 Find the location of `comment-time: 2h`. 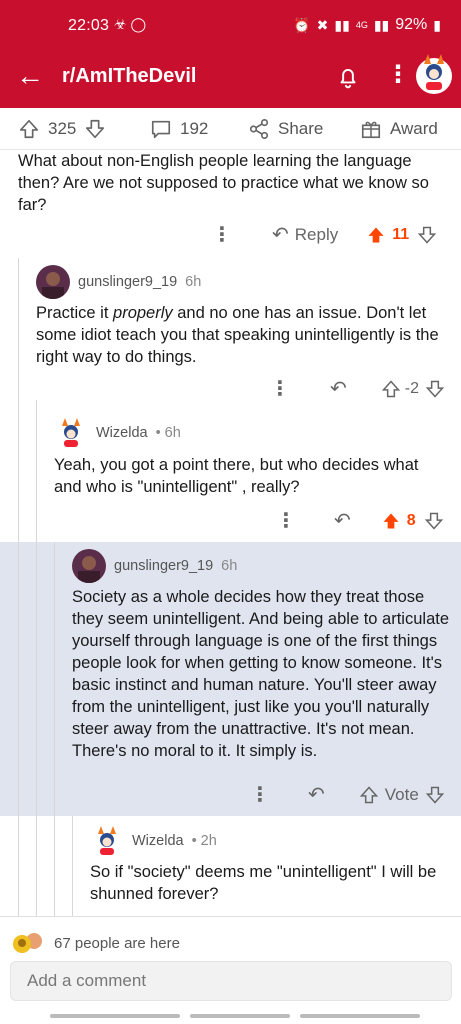

comment-time: 2h is located at coordinates (208, 841).